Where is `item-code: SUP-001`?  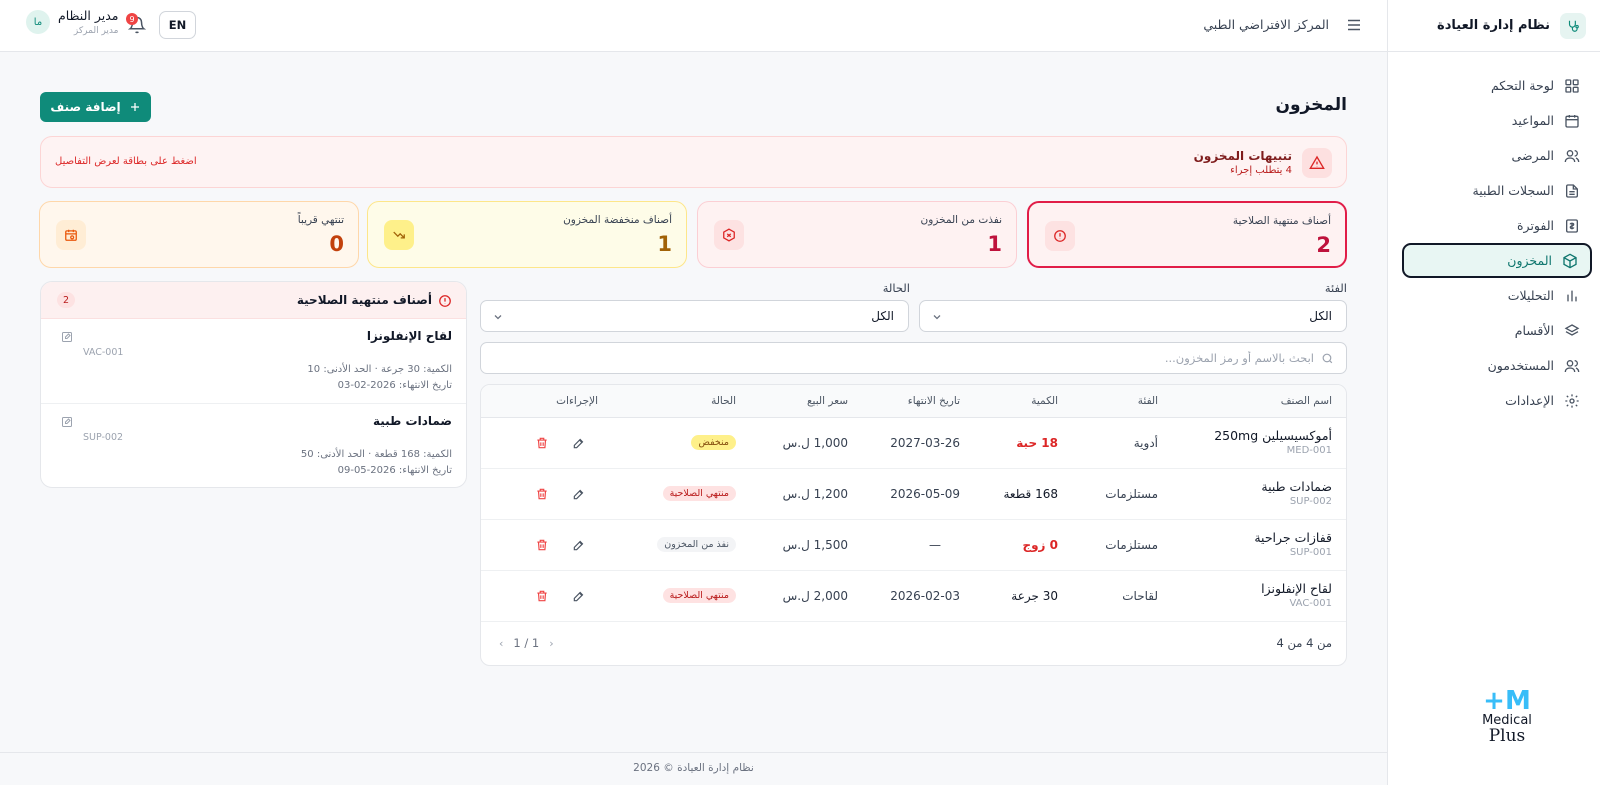
item-code: SUP-001 is located at coordinates (1310, 552).